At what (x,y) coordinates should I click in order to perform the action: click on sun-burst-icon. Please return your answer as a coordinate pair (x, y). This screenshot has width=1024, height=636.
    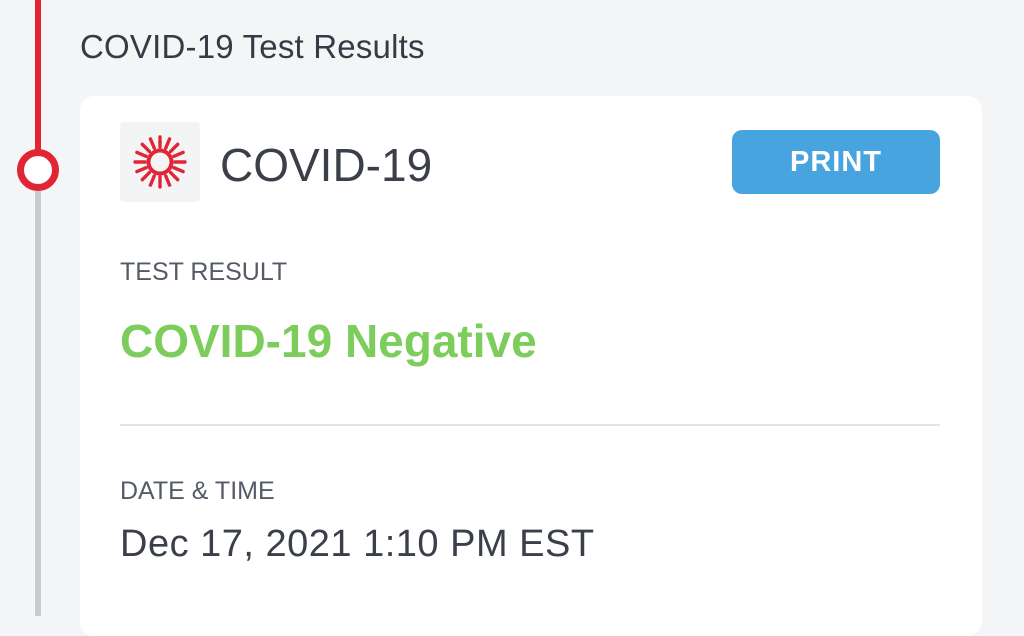
    Looking at the image, I should click on (160, 162).